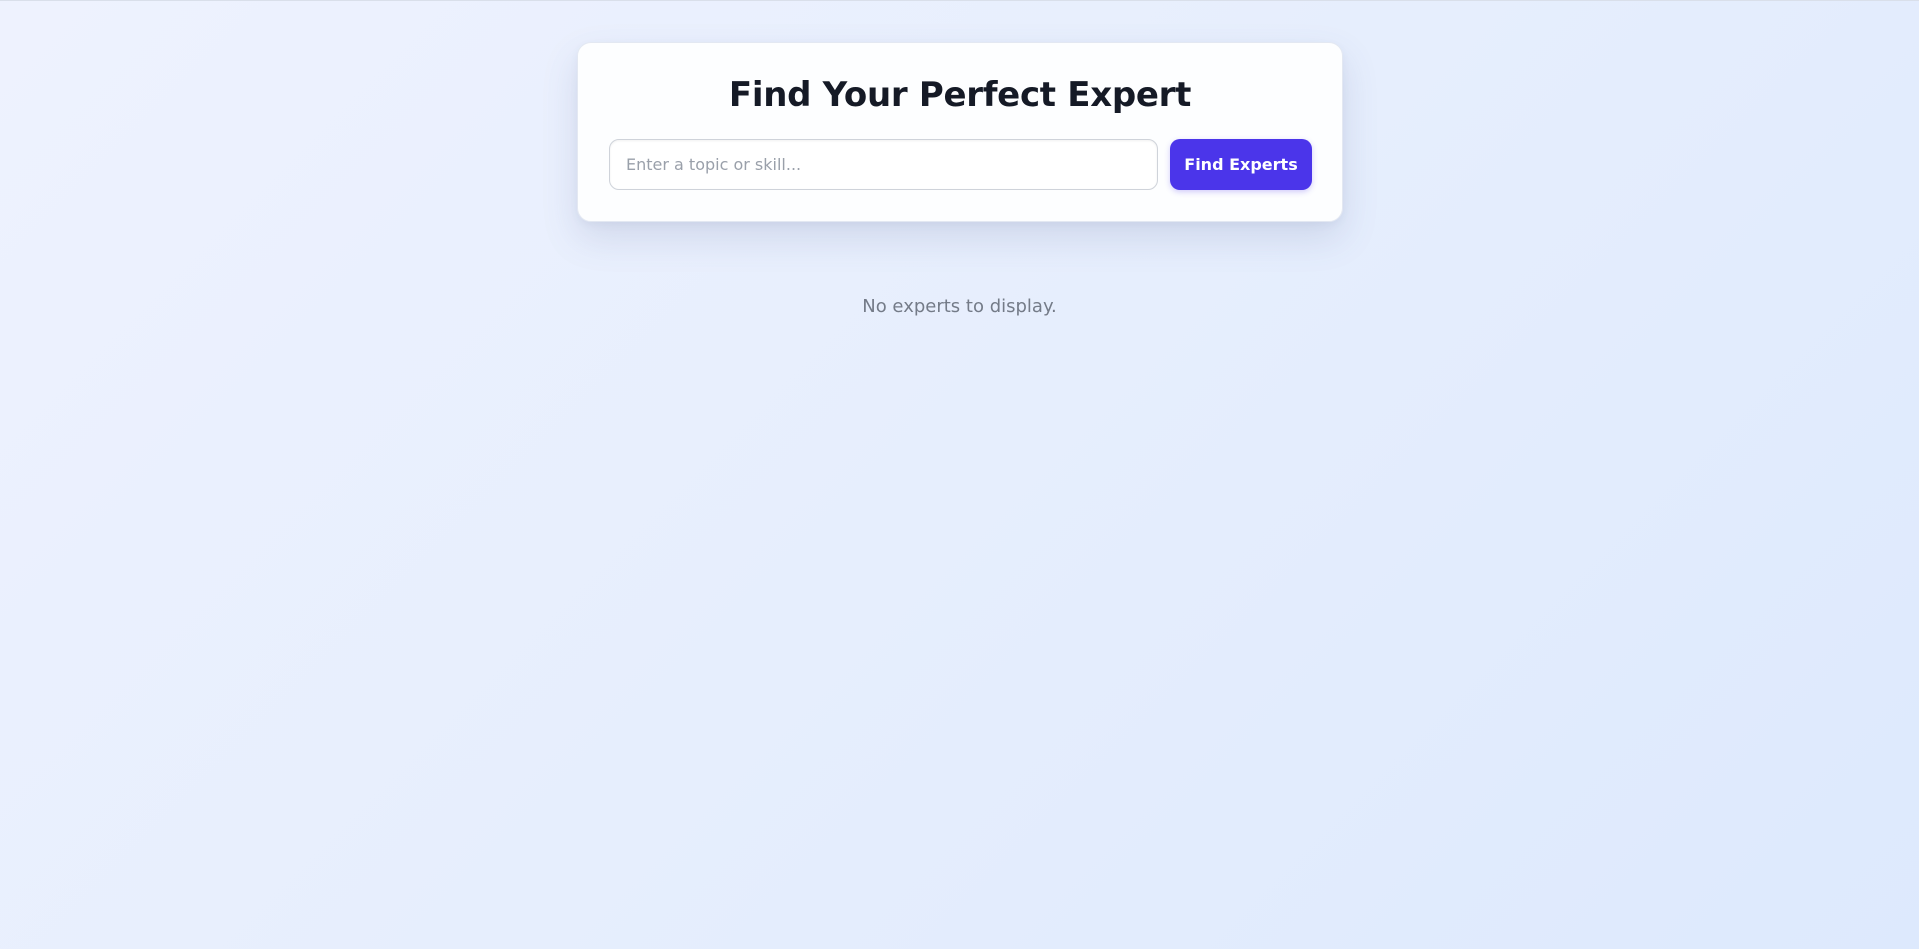  I want to click on page-title: Find Your Perfect Expert, so click(960, 95).